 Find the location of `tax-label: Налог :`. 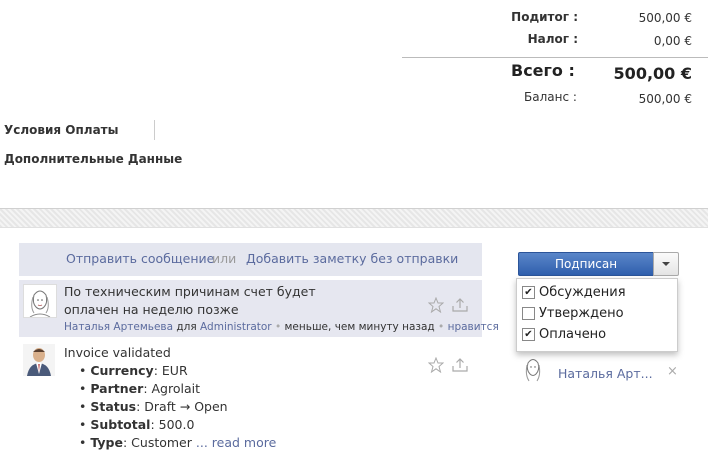

tax-label: Налог : is located at coordinates (552, 39).